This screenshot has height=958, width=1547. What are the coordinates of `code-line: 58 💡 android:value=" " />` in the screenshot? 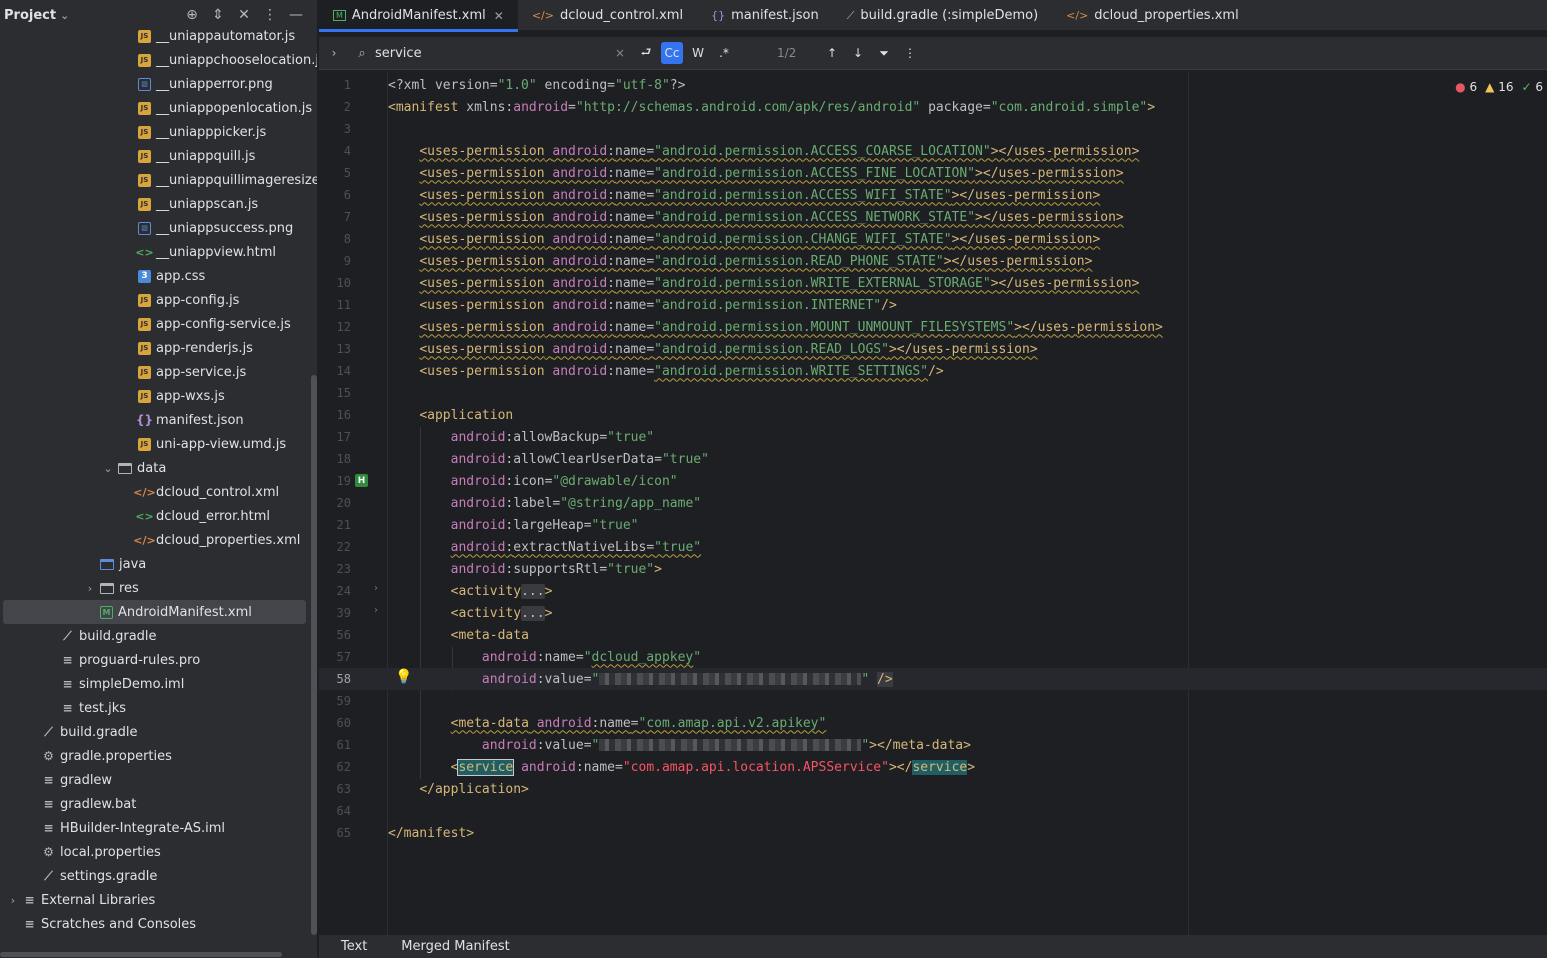 It's located at (933, 679).